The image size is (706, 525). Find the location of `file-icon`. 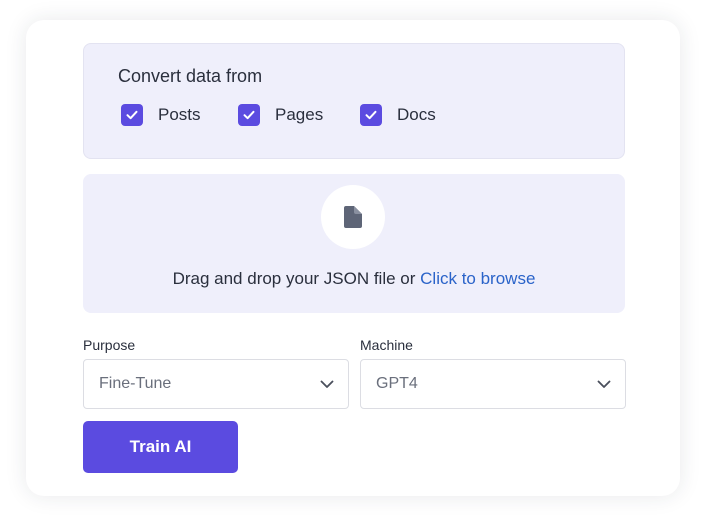

file-icon is located at coordinates (353, 217).